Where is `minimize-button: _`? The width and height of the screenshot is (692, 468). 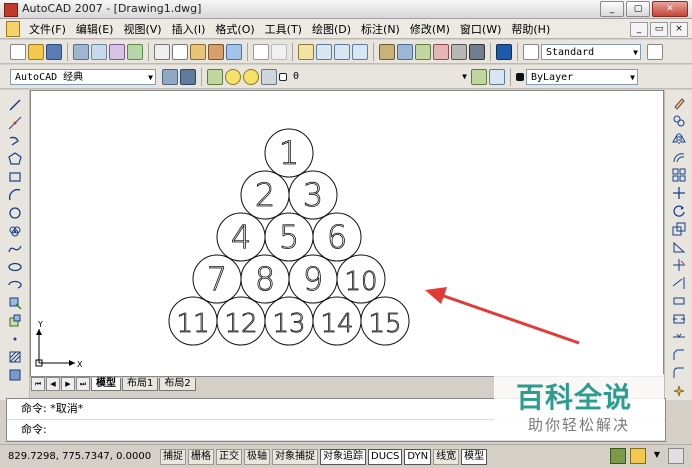 minimize-button: _ is located at coordinates (612, 9).